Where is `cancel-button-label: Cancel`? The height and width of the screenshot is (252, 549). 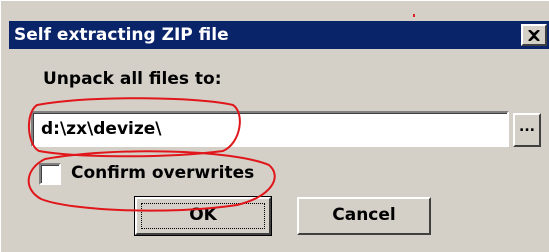 cancel-button-label: Cancel is located at coordinates (364, 215).